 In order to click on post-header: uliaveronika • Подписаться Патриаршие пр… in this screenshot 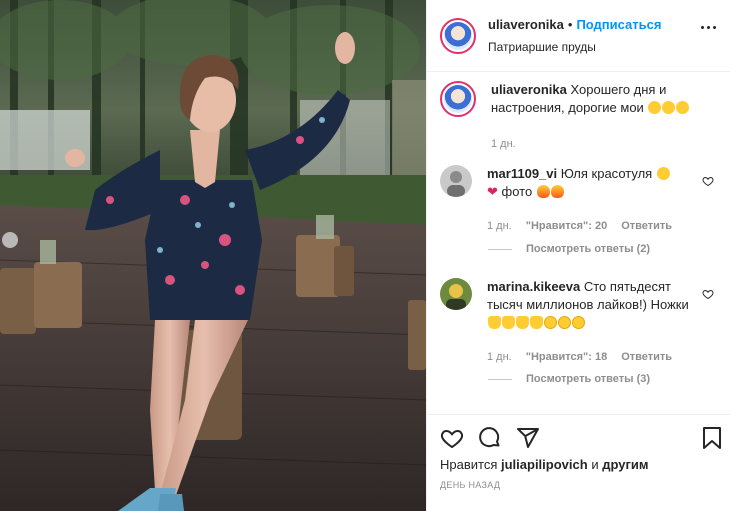, I will do `click(578, 36)`.